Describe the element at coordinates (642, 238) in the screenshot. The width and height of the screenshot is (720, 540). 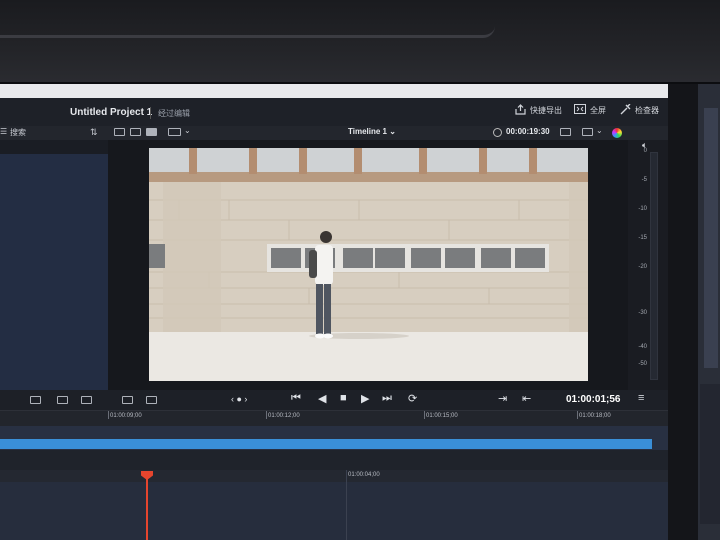
I see `db-label: -15` at that location.